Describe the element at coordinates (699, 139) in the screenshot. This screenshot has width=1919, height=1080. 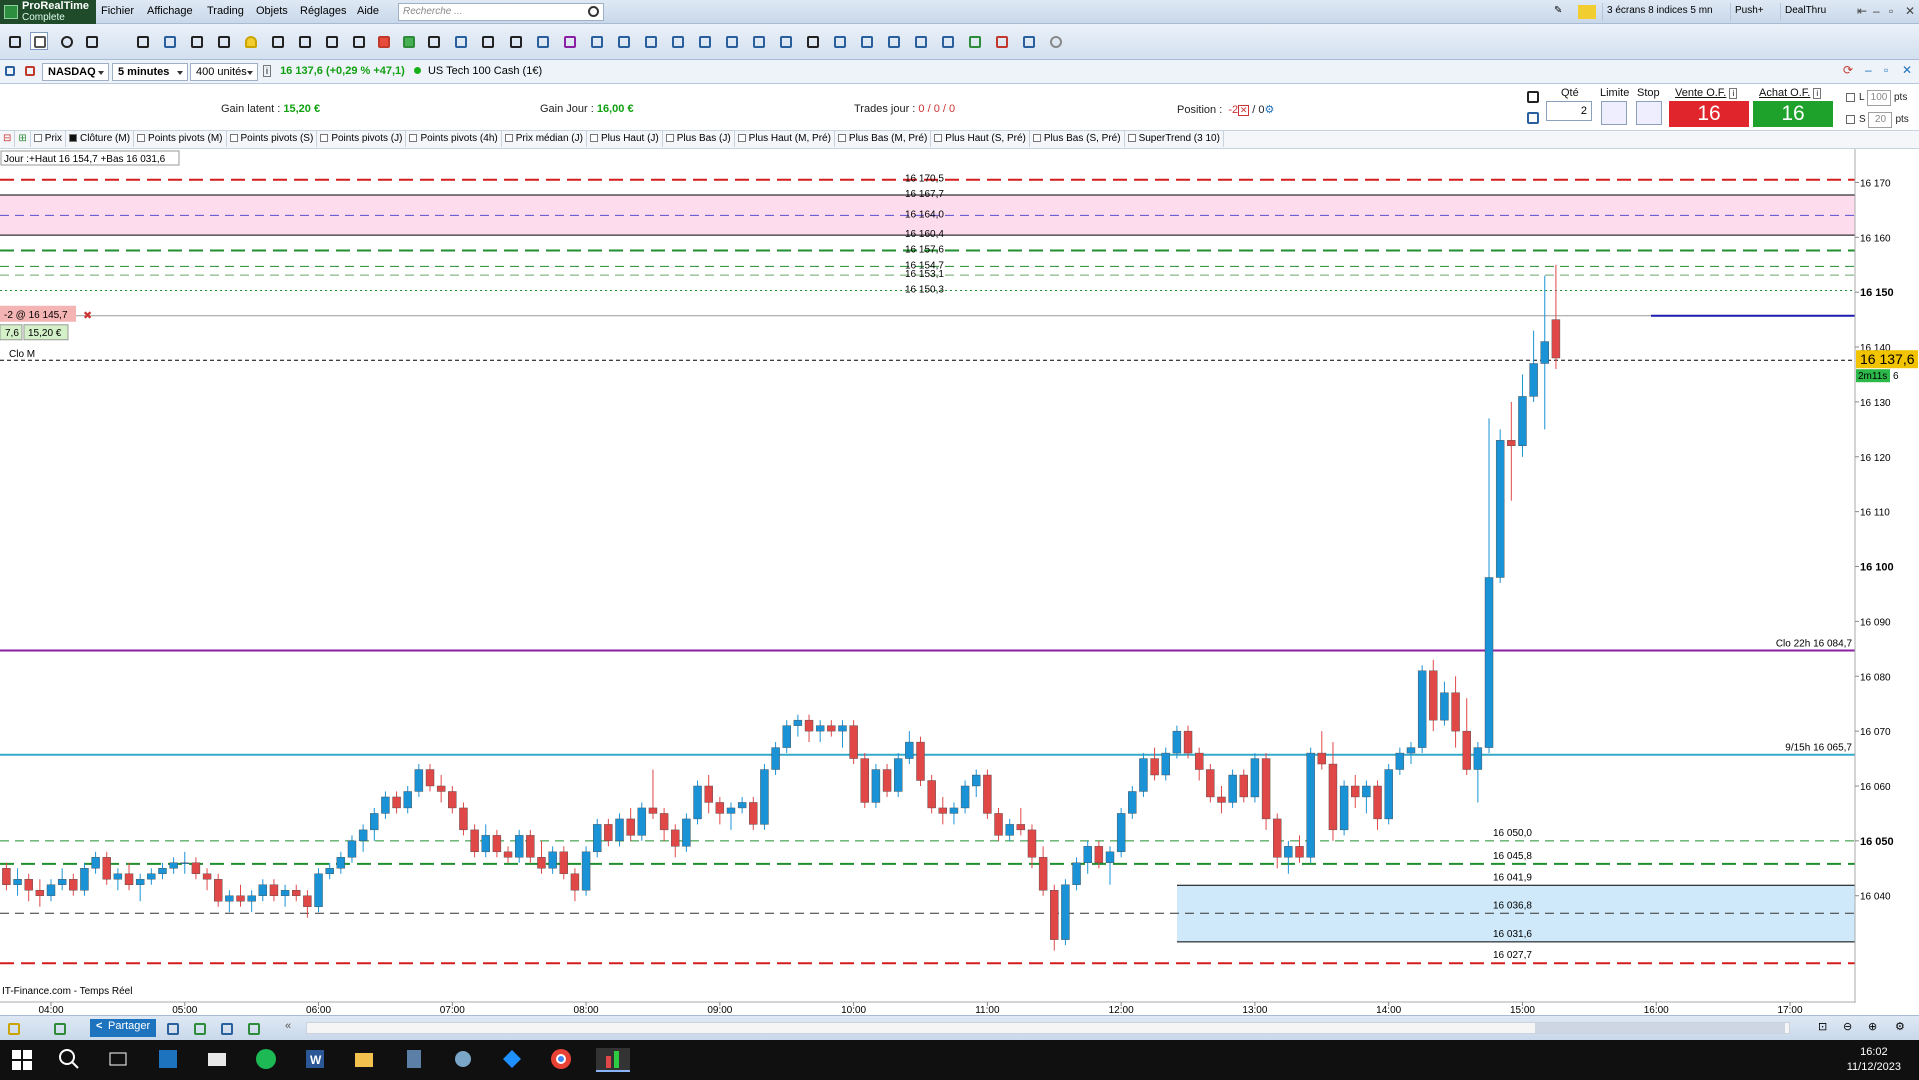
I see `indicator-chip: Plus Bas (J)` at that location.